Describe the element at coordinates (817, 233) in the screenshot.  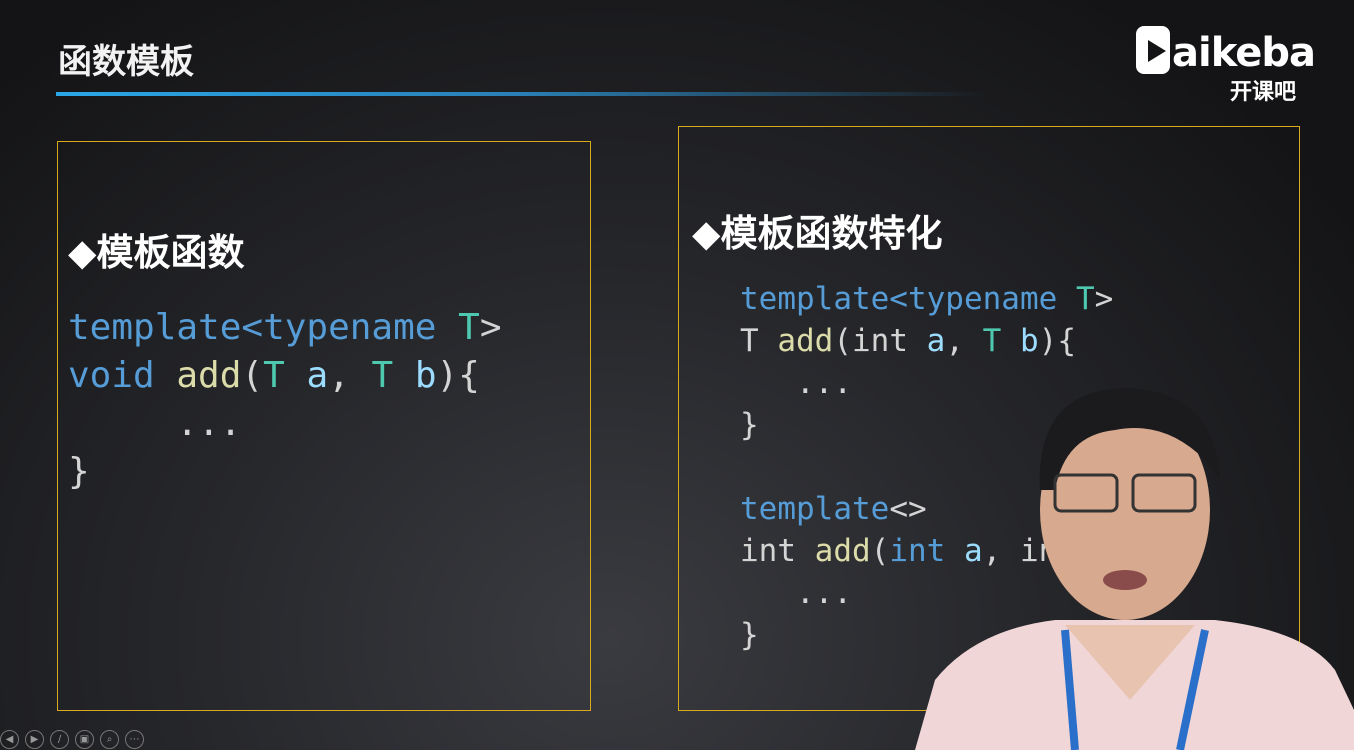
I see `right-heading: ◆模板函数特化` at that location.